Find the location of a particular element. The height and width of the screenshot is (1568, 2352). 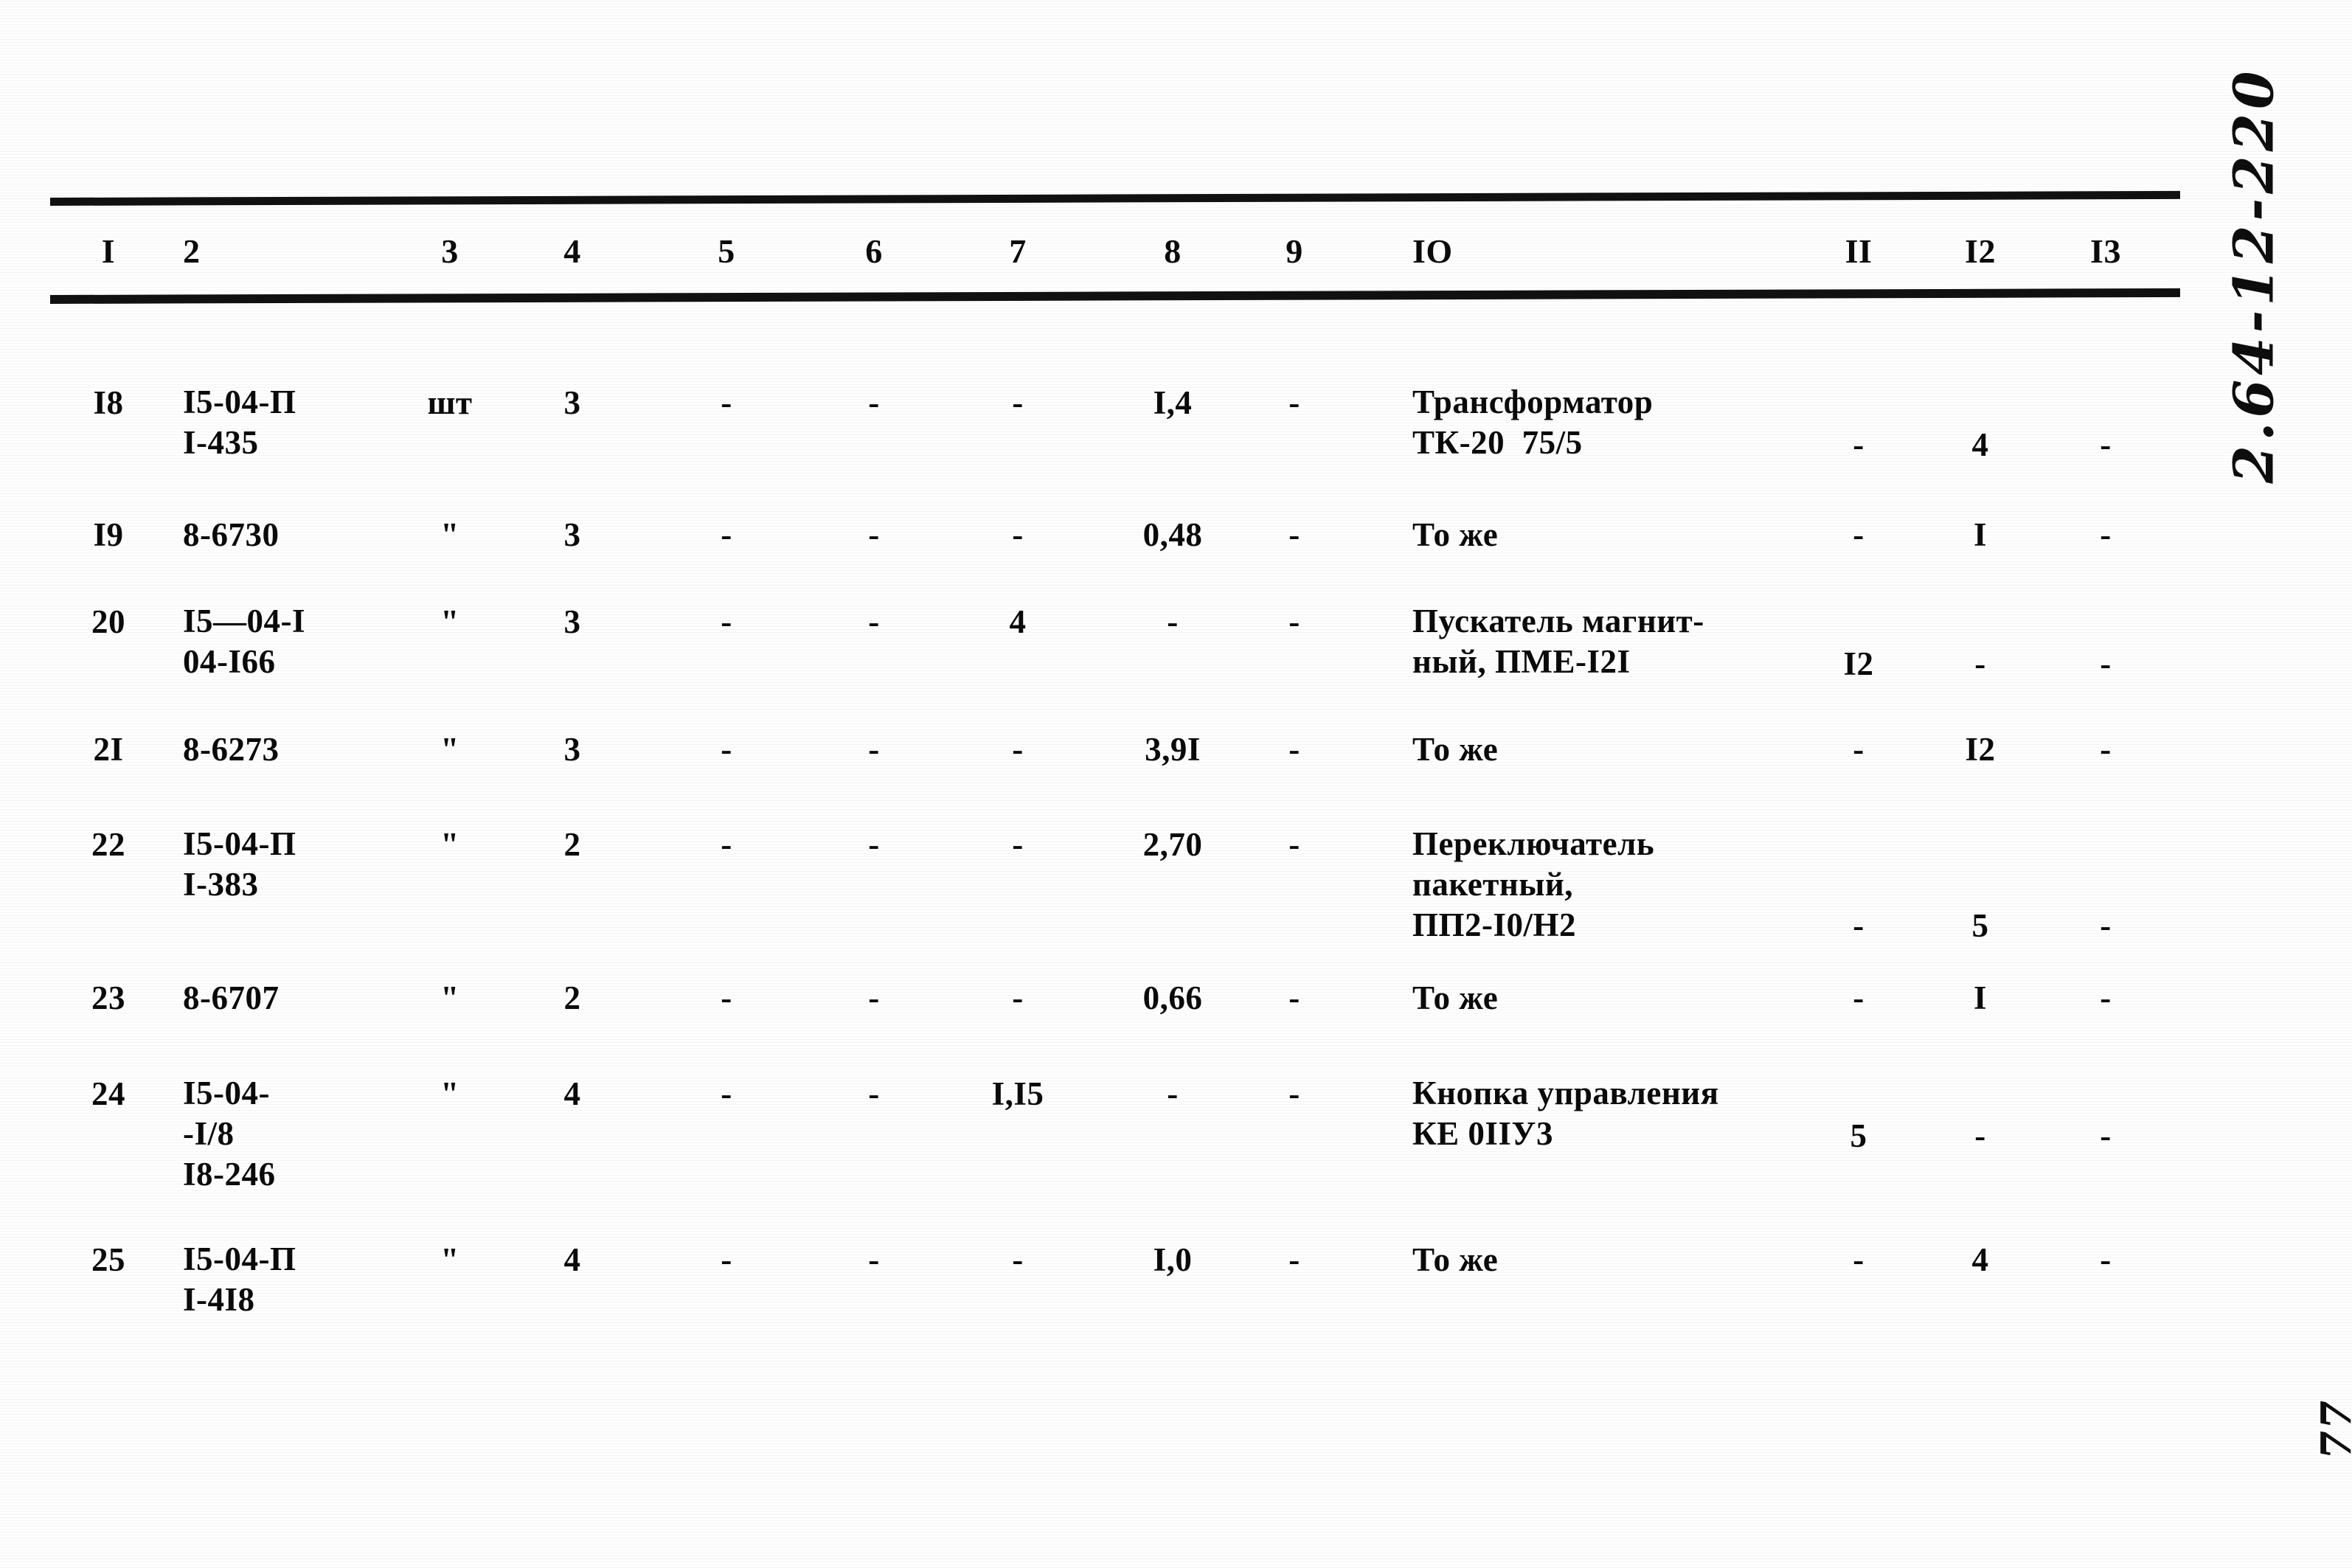

row-number: 2I is located at coordinates (108, 749).